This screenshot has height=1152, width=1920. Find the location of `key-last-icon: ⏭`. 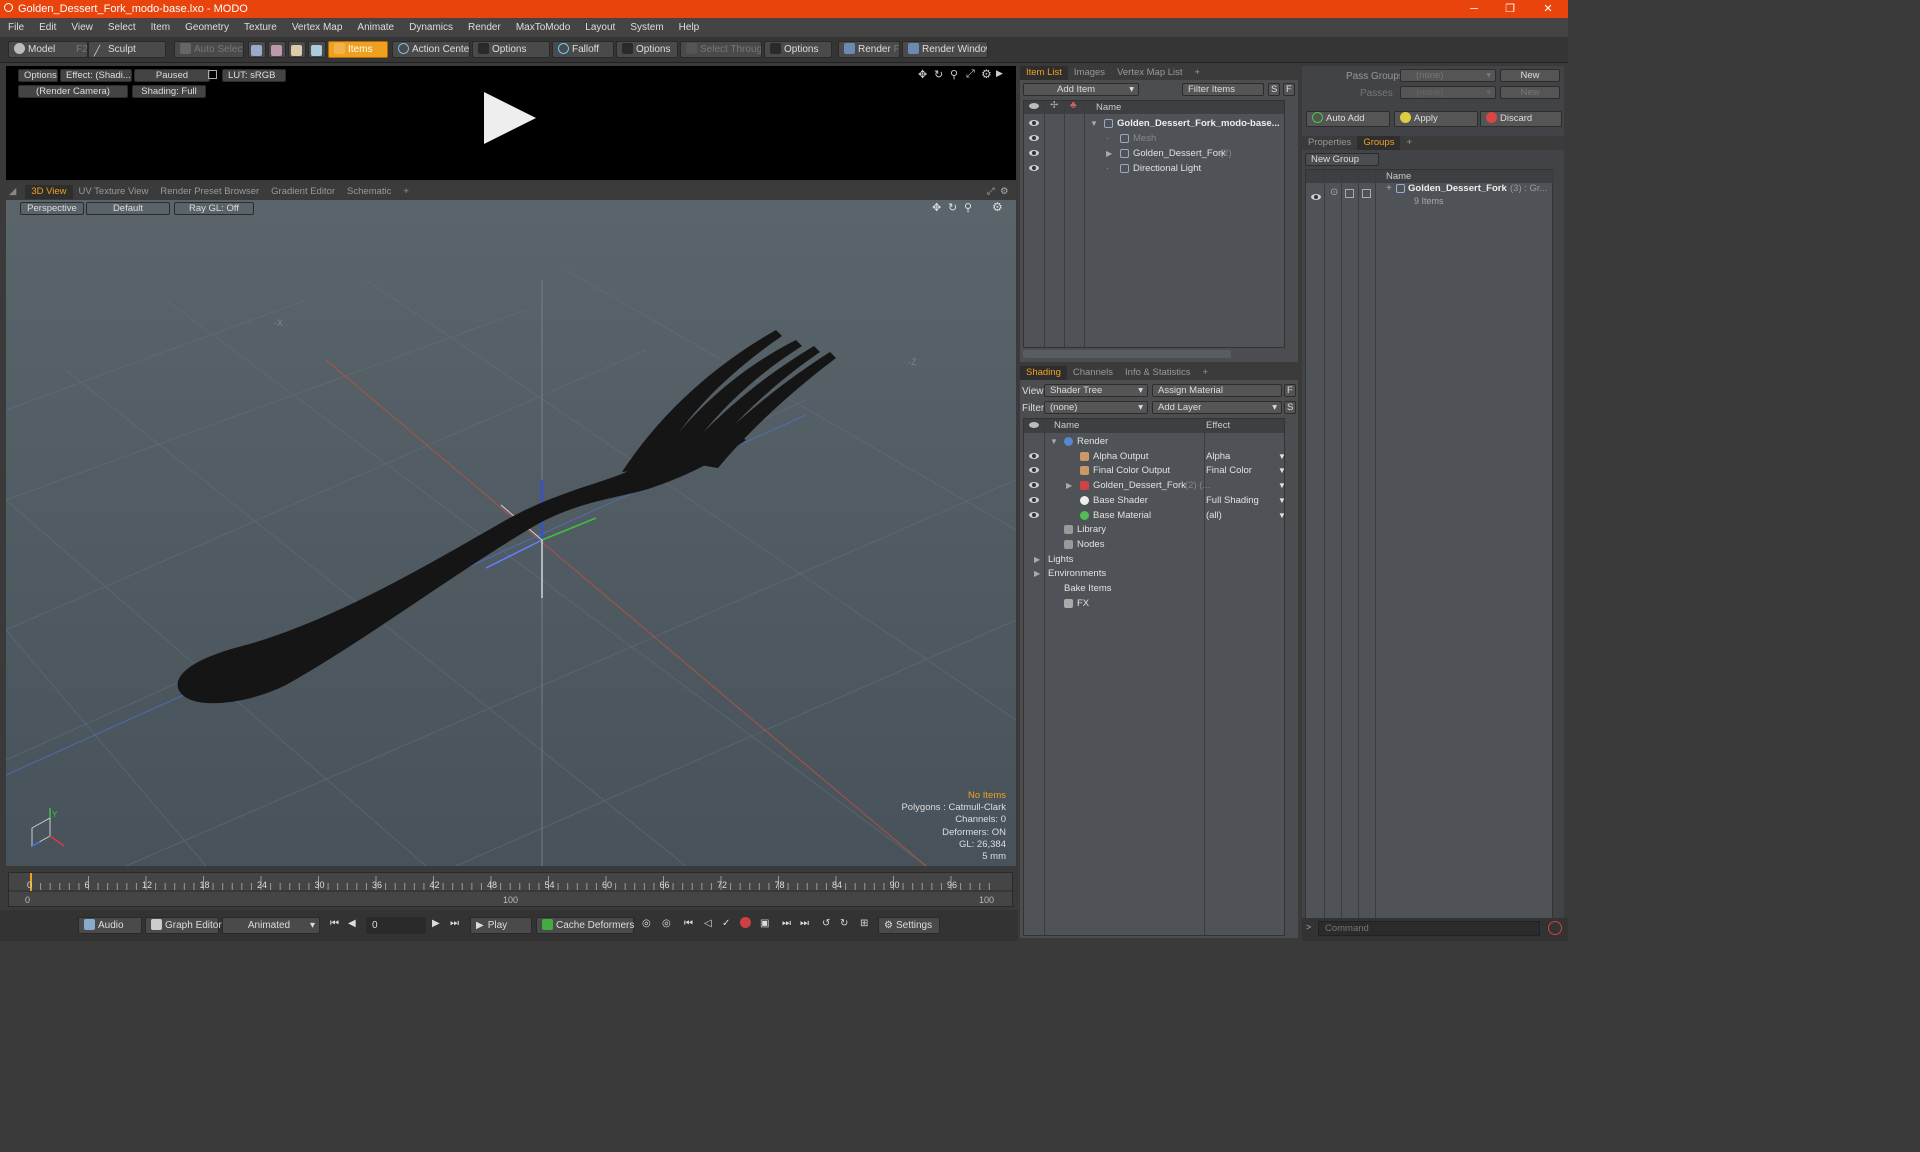

key-last-icon: ⏭ is located at coordinates (804, 923).